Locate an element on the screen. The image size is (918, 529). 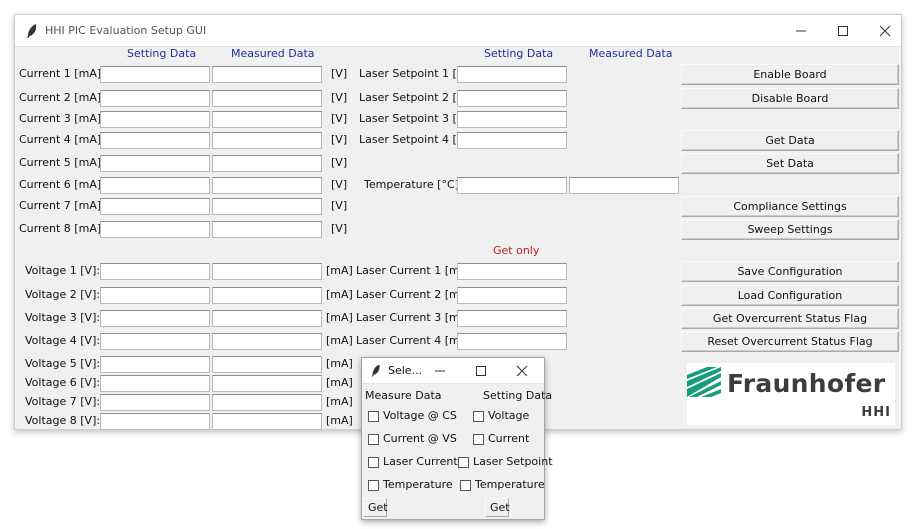
popup-maximize-icon is located at coordinates (481, 371).